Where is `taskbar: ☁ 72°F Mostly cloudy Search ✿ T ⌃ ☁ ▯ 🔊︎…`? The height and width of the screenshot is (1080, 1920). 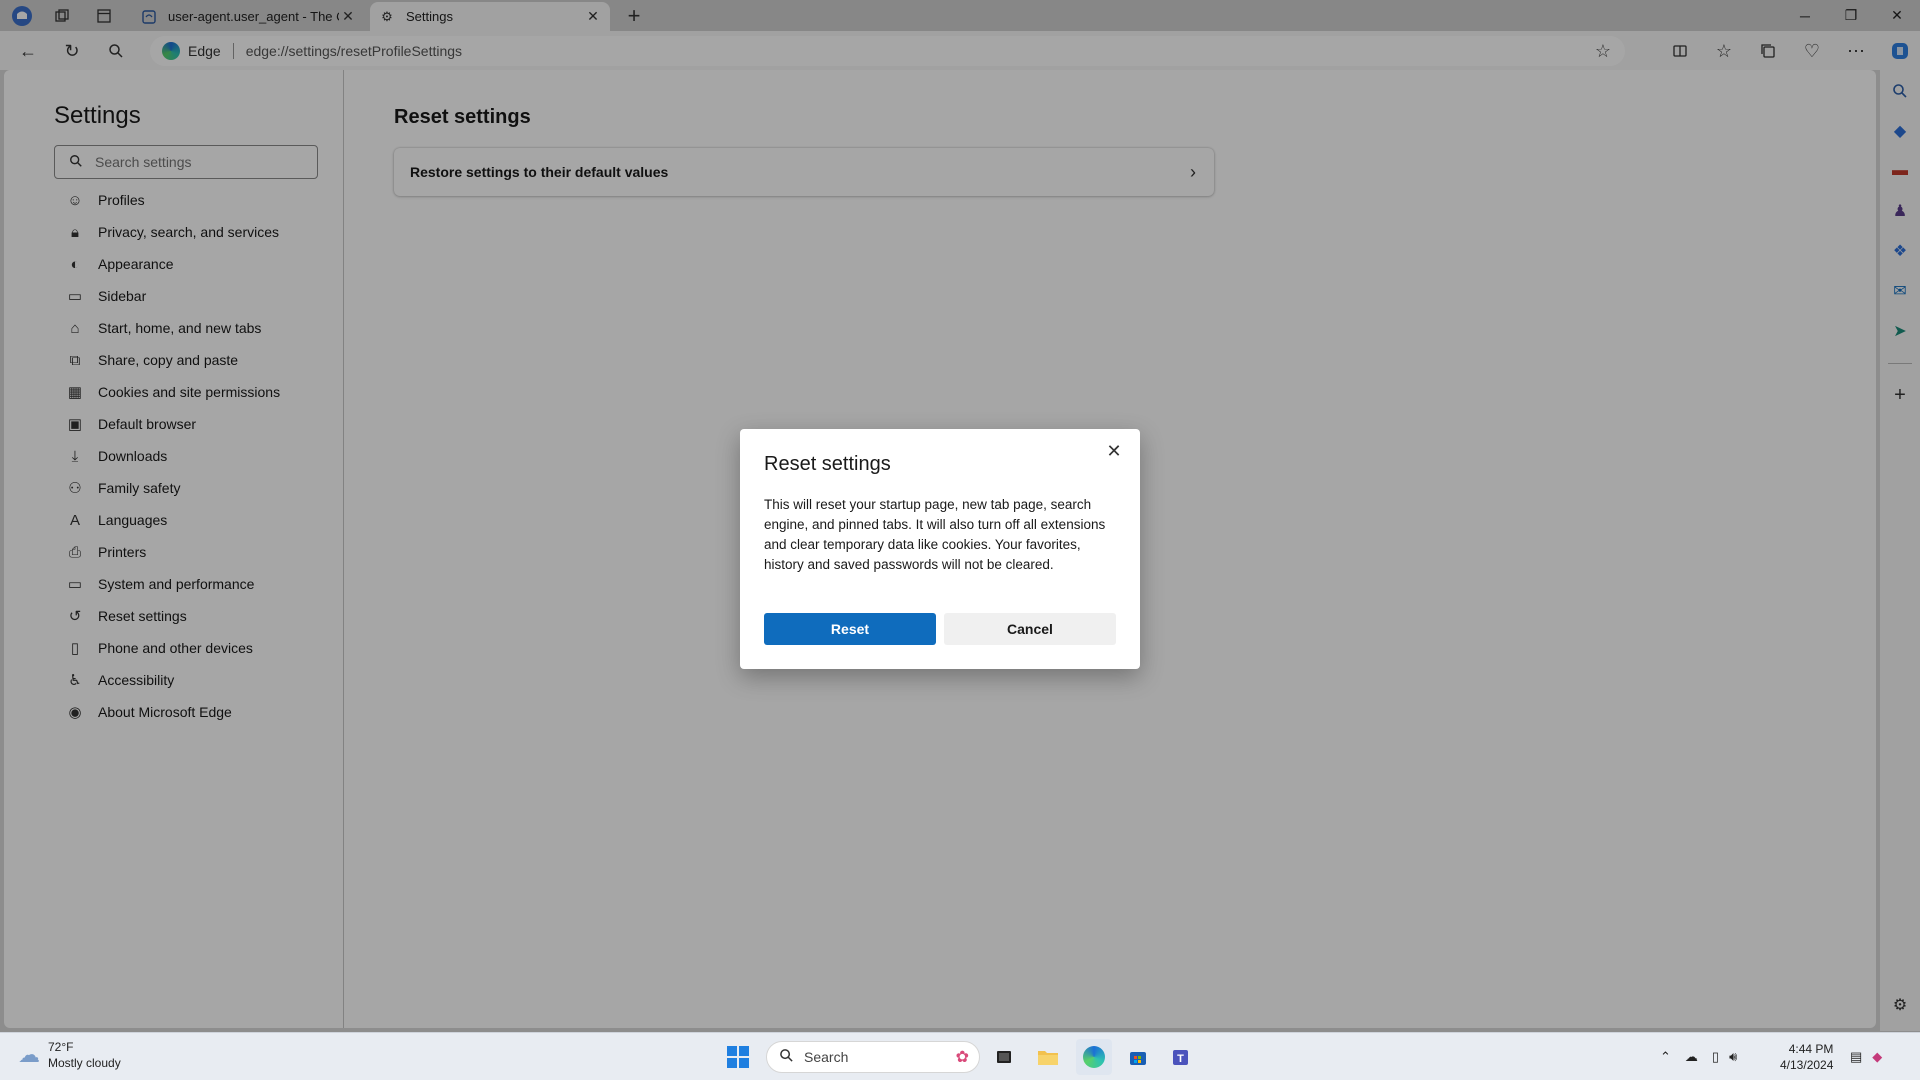 taskbar: ☁ 72°F Mostly cloudy Search ✿ T ⌃ ☁ ▯ 🔊︎… is located at coordinates (960, 1056).